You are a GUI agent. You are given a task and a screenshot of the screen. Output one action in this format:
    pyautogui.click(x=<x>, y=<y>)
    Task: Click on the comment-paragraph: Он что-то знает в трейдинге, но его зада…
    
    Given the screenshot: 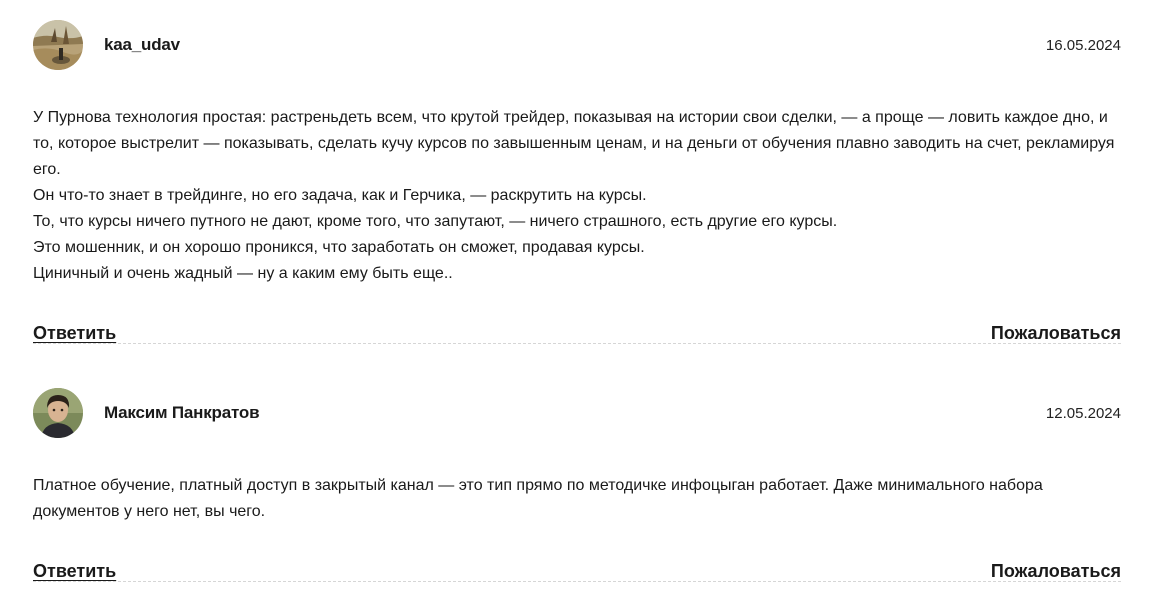 What is the action you would take?
    pyautogui.click(x=340, y=195)
    